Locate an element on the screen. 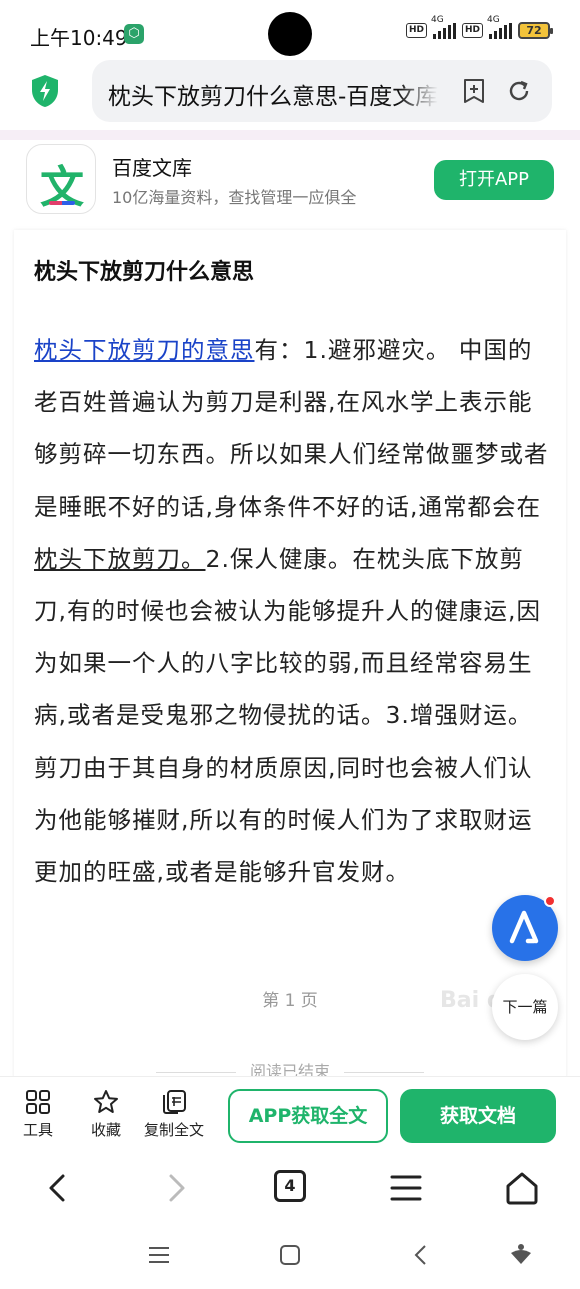  back-arrow-icon is located at coordinates (58, 1188).